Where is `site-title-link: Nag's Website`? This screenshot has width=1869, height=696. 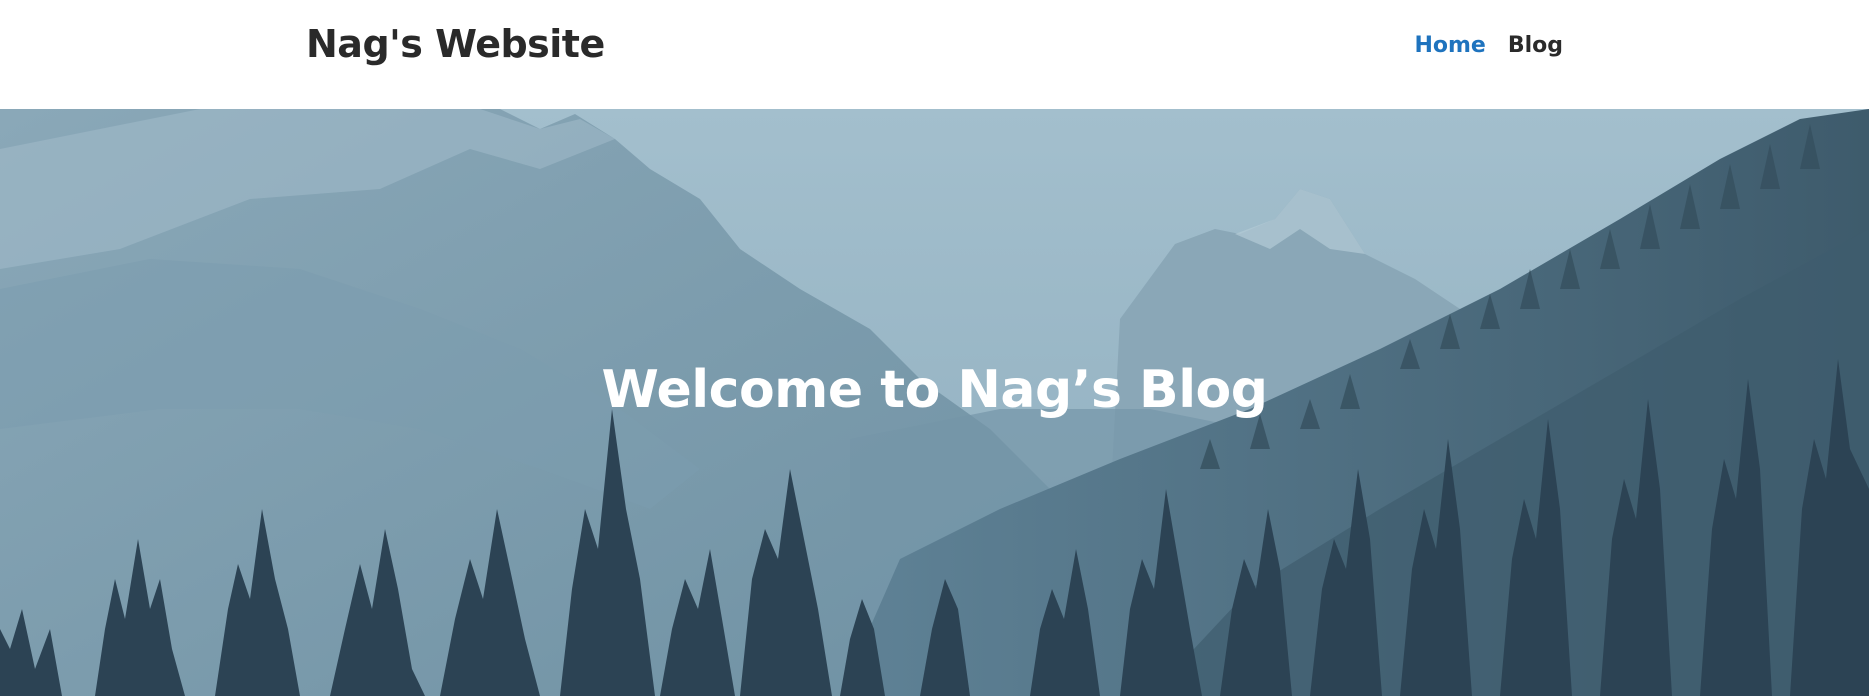
site-title-link: Nag's Website is located at coordinates (455, 44).